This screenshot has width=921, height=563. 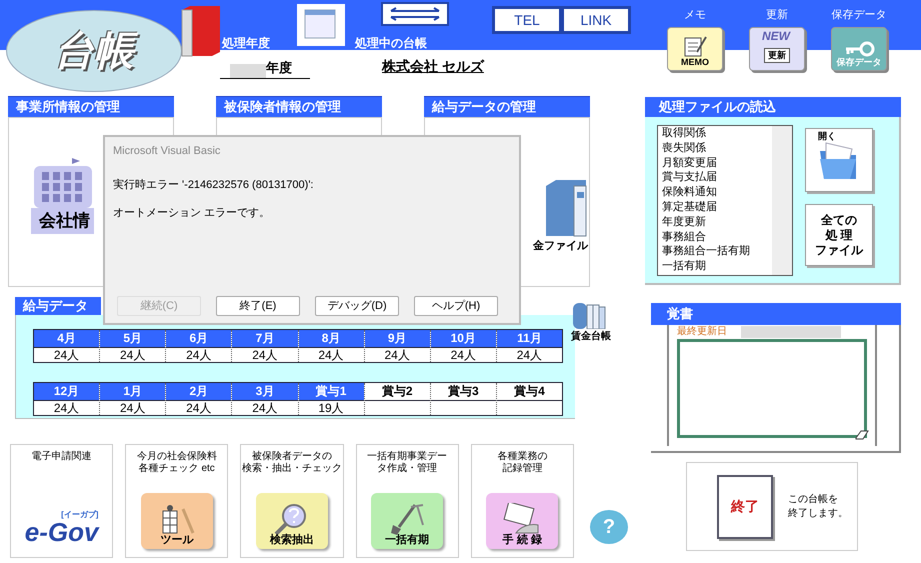 I want to click on month-header: 8月, so click(x=331, y=338).